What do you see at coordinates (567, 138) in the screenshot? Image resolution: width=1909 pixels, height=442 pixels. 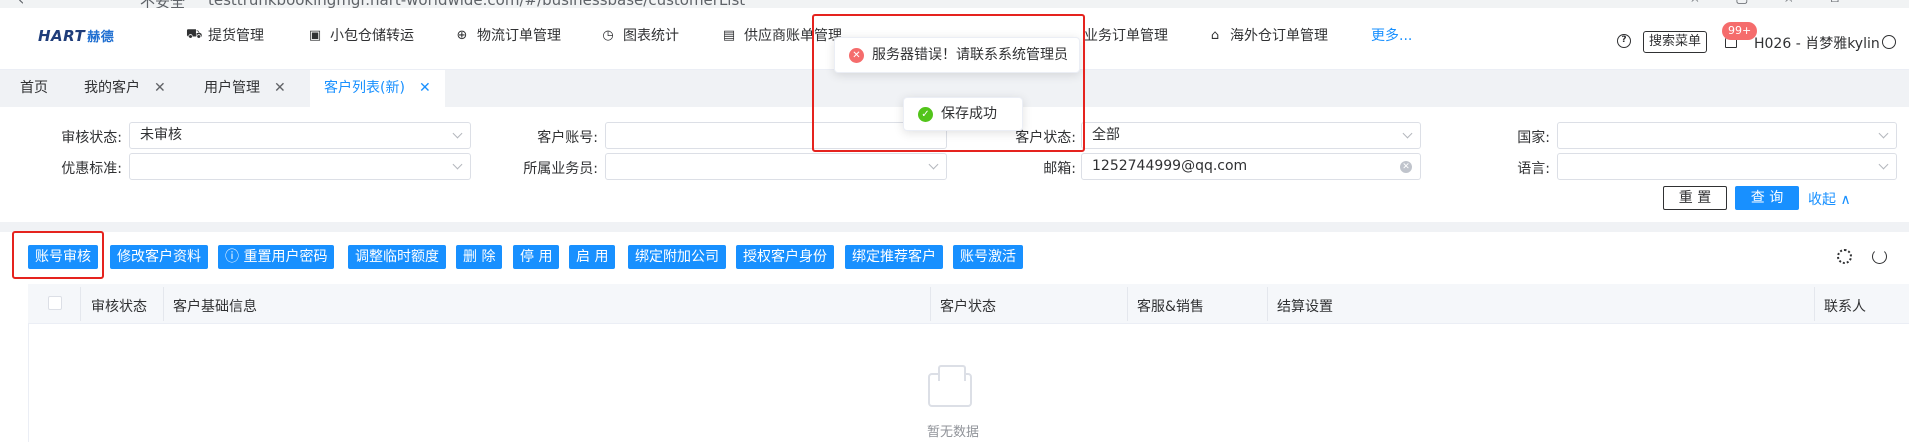 I see `account-label: 客户账号:` at bounding box center [567, 138].